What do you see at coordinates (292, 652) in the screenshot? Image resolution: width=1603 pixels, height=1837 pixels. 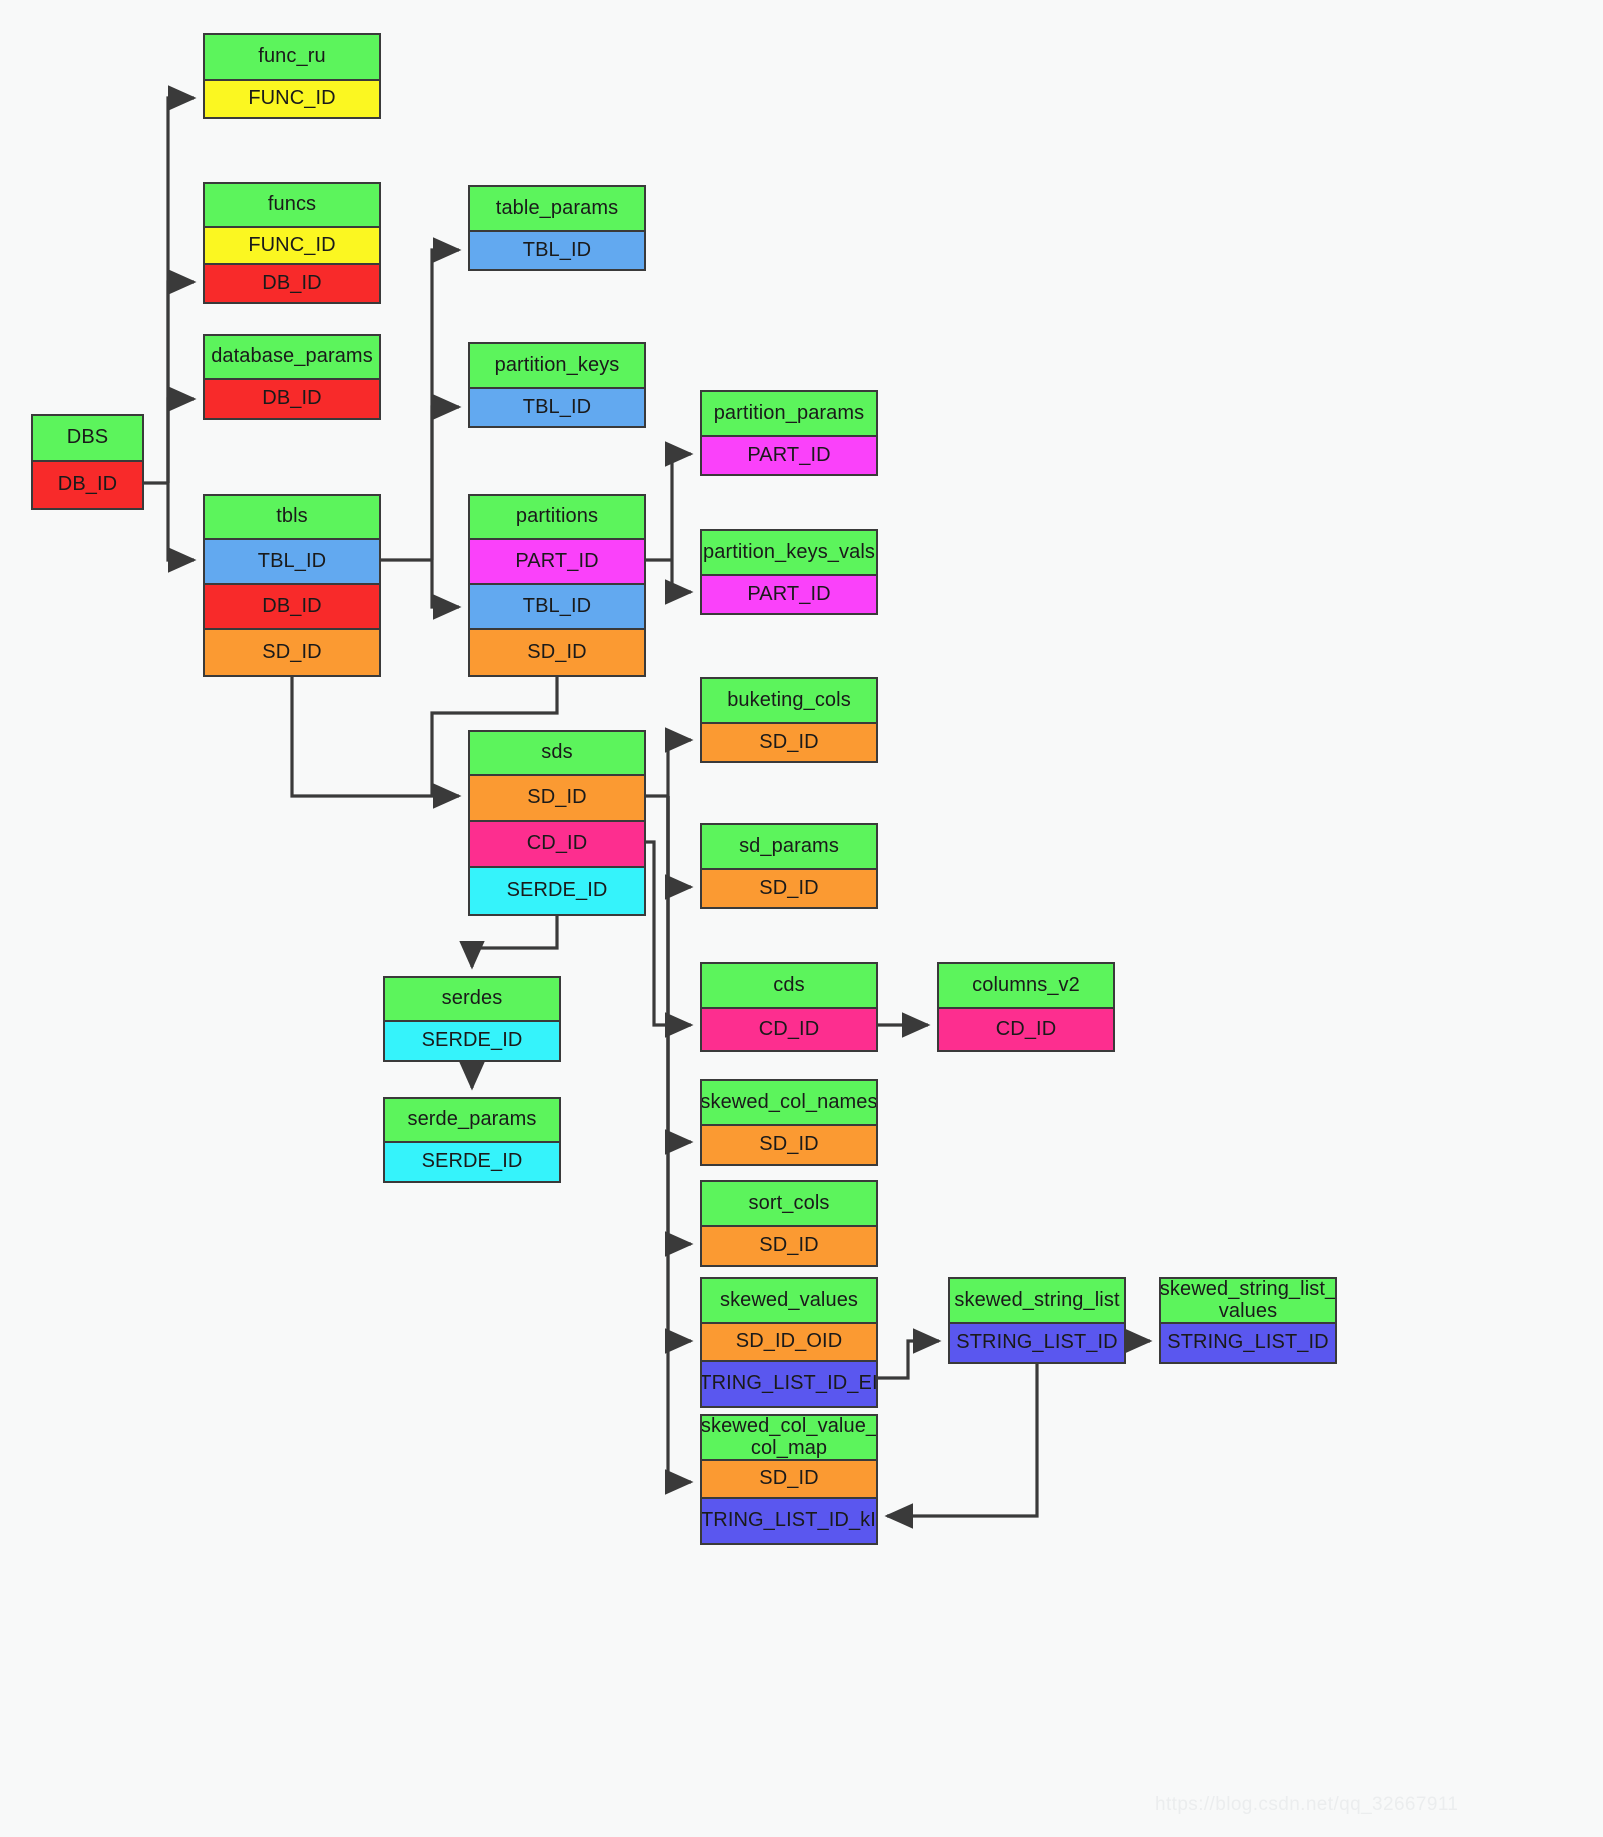 I see `entity-tbls-field-3: SD_ID` at bounding box center [292, 652].